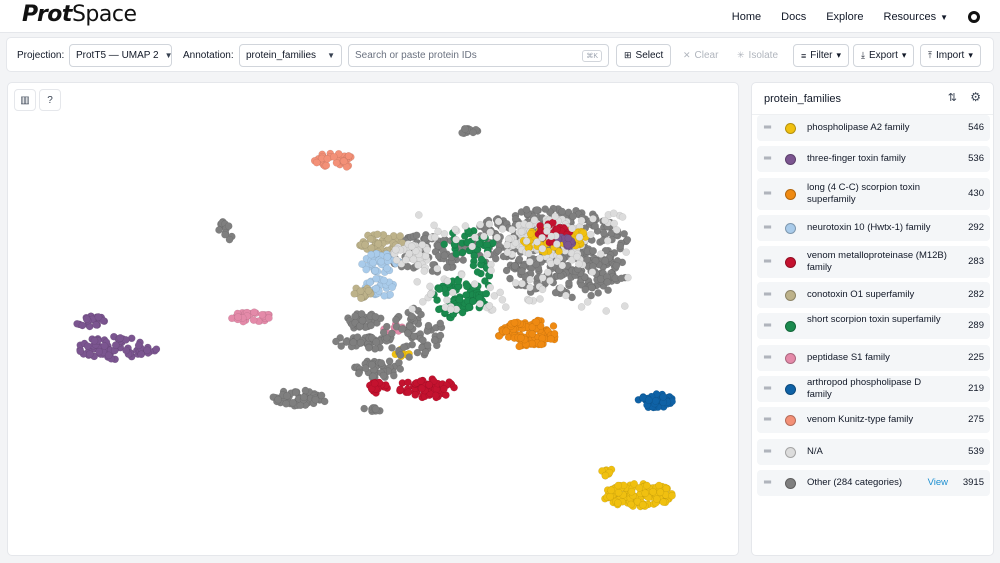  Describe the element at coordinates (873, 228) in the screenshot. I see `legend-item: ═ neurotoxin 10 (Hwtx-1) family 292` at that location.